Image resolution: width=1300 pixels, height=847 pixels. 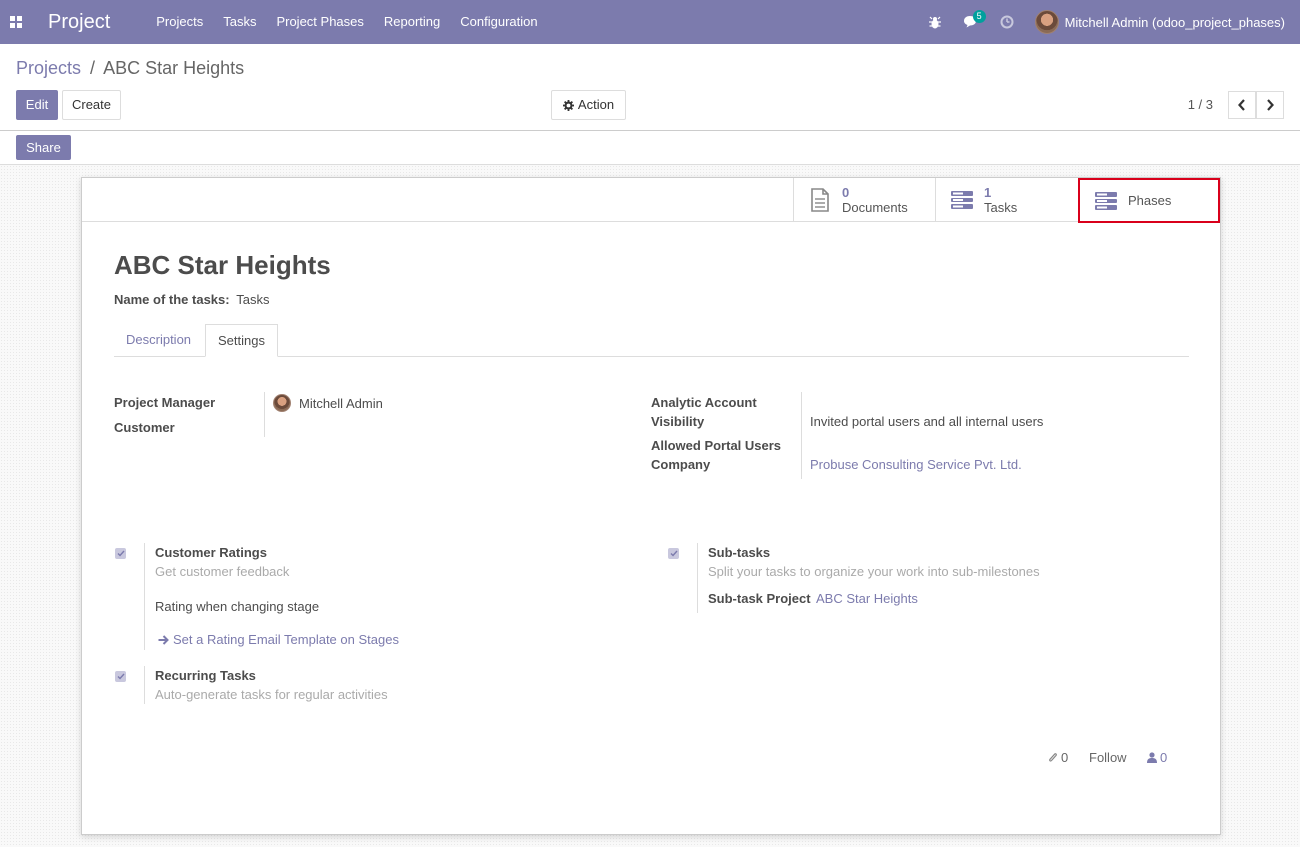 I want to click on action-label: Action, so click(x=596, y=104).